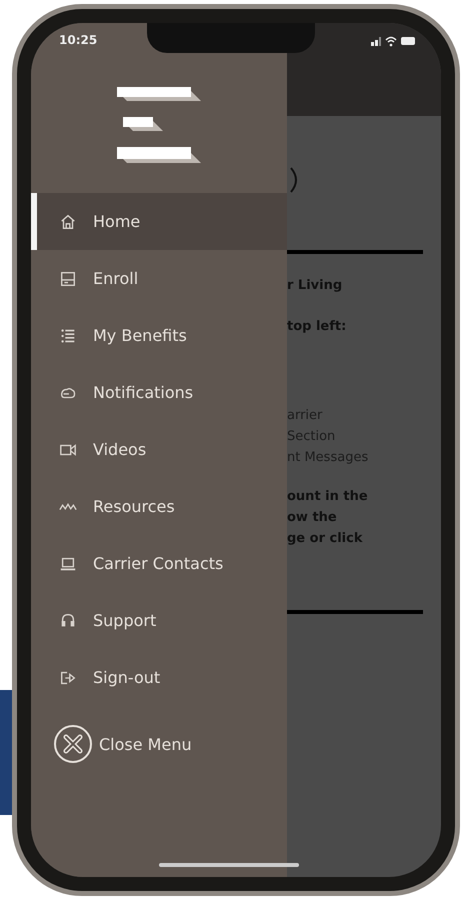 This screenshot has height=900, width=463. I want to click on menu-item: Sign-out, so click(159, 677).